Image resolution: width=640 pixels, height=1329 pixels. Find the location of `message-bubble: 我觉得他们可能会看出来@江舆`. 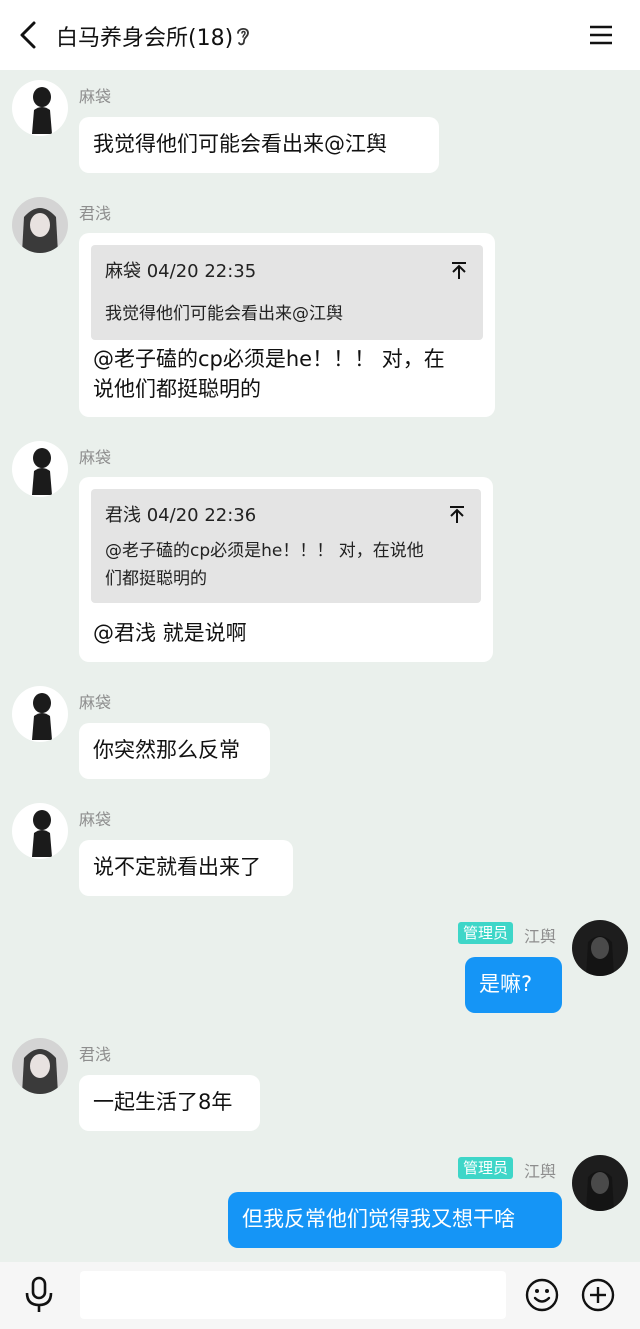

message-bubble: 我觉得他们可能会看出来@江舆 is located at coordinates (259, 145).